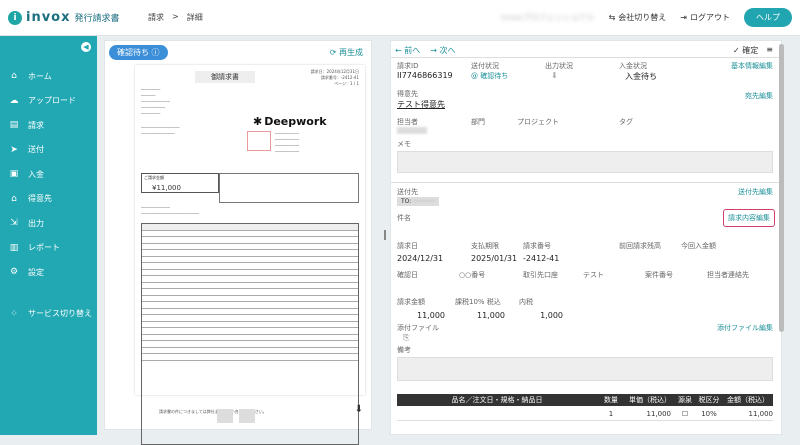 The width and height of the screenshot is (800, 445). I want to click on menu-icon: ≡, so click(769, 50).